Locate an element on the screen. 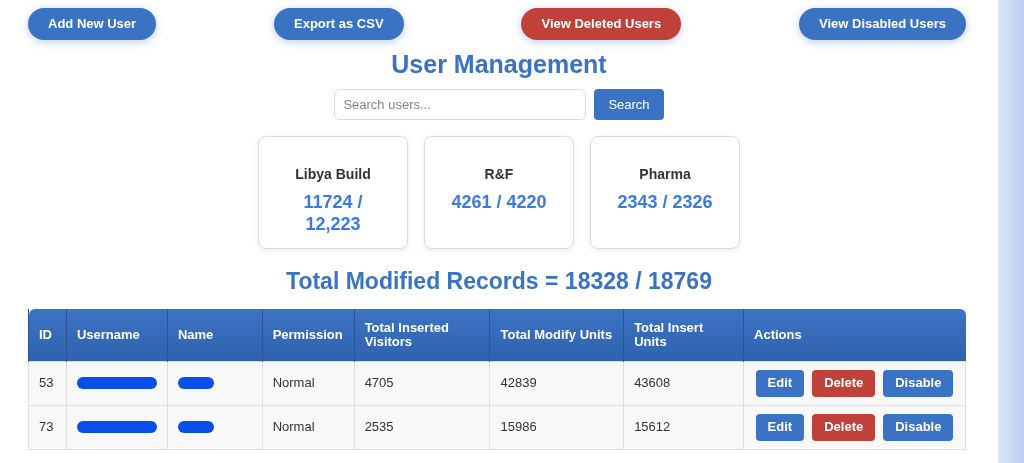 The height and width of the screenshot is (463, 1024). table-cell: 2535 is located at coordinates (422, 427).